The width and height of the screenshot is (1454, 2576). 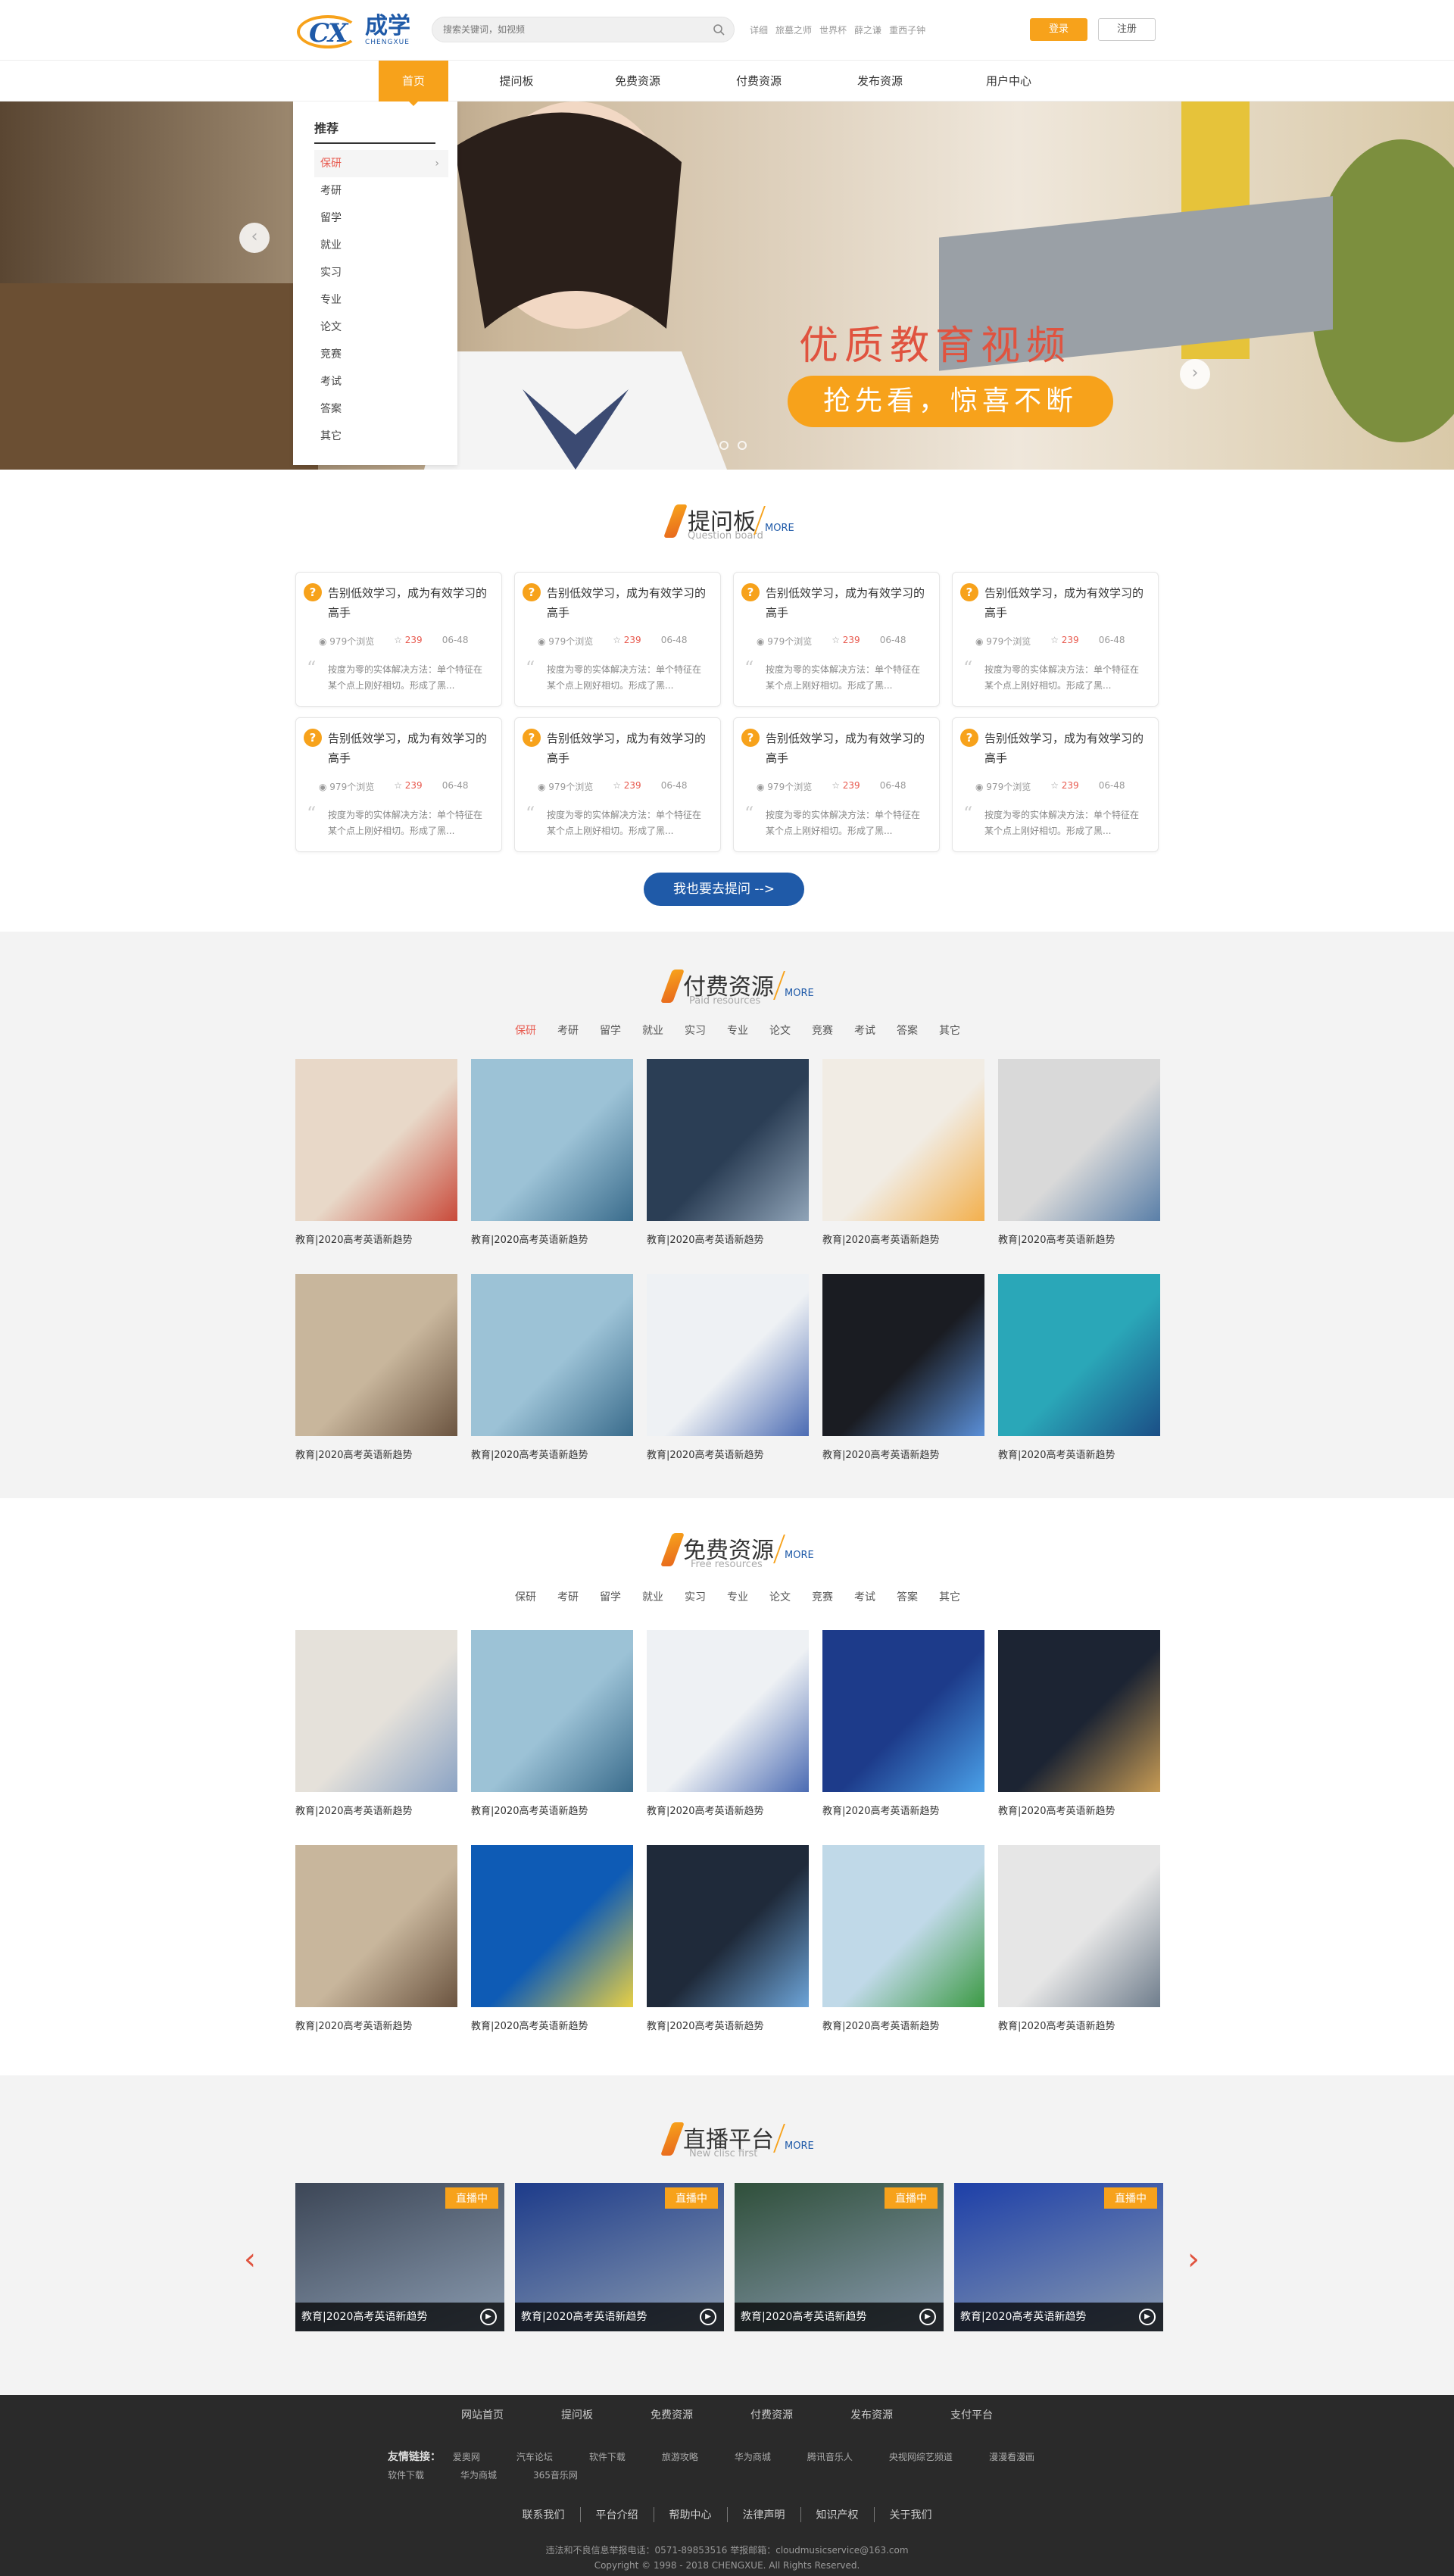 What do you see at coordinates (610, 1597) in the screenshot?
I see `category-tab: 留学` at bounding box center [610, 1597].